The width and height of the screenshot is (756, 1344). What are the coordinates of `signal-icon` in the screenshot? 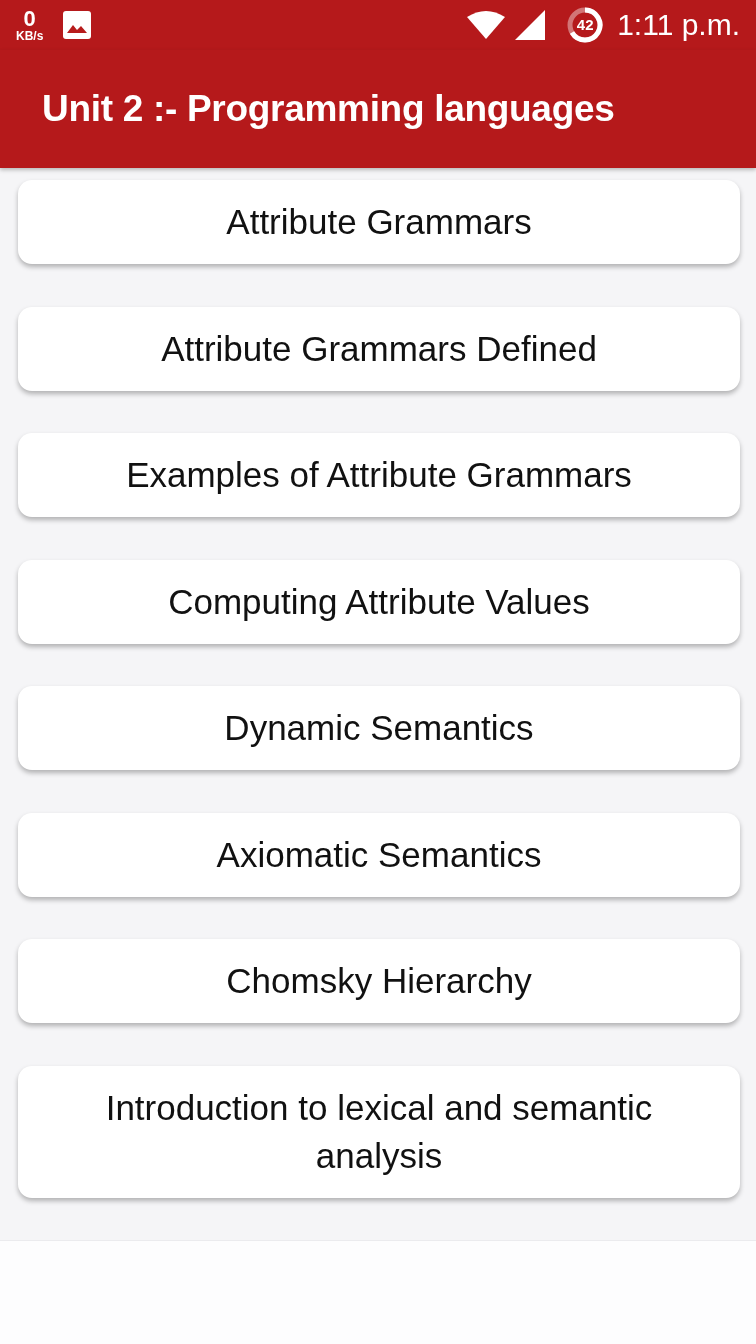 It's located at (530, 25).